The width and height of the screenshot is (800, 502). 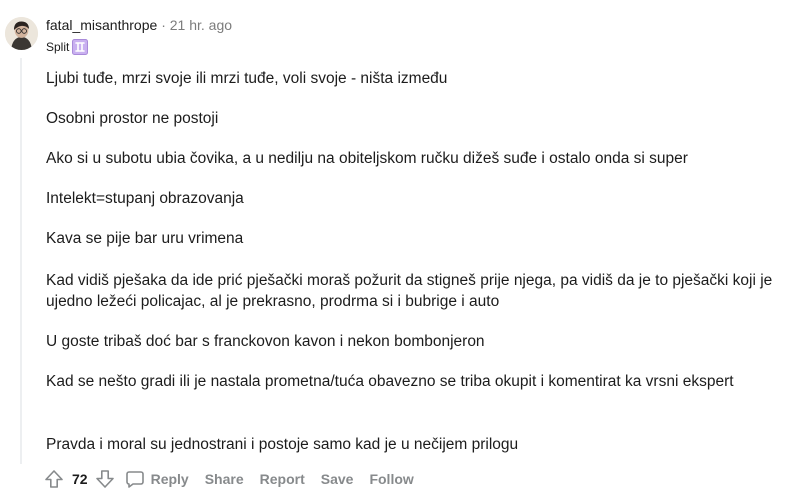 I want to click on vote-score: 72, so click(x=80, y=479).